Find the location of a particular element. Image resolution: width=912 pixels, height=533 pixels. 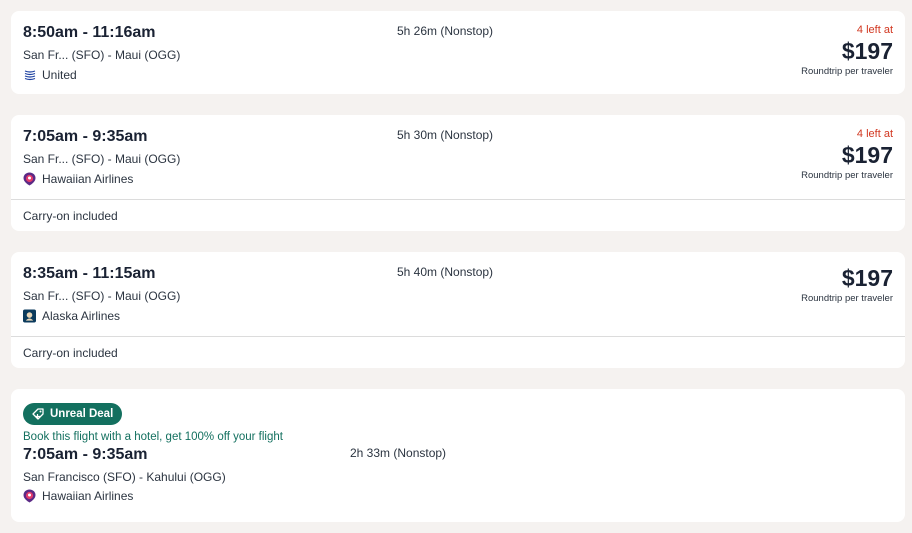

flight-times: 8:50am - 11:16am is located at coordinates (89, 32).